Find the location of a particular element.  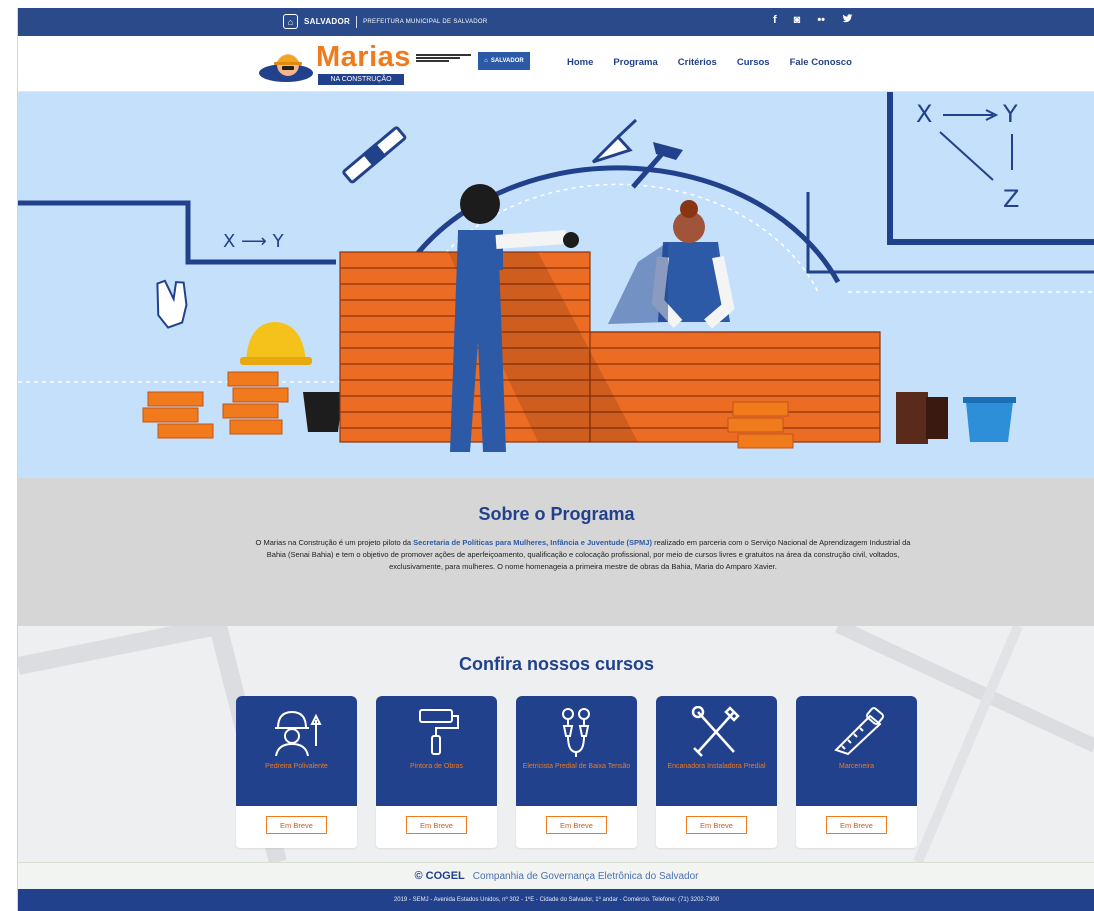

marias-logo: Marias NA CONSTRUÇÃO is located at coordinates (333, 64).